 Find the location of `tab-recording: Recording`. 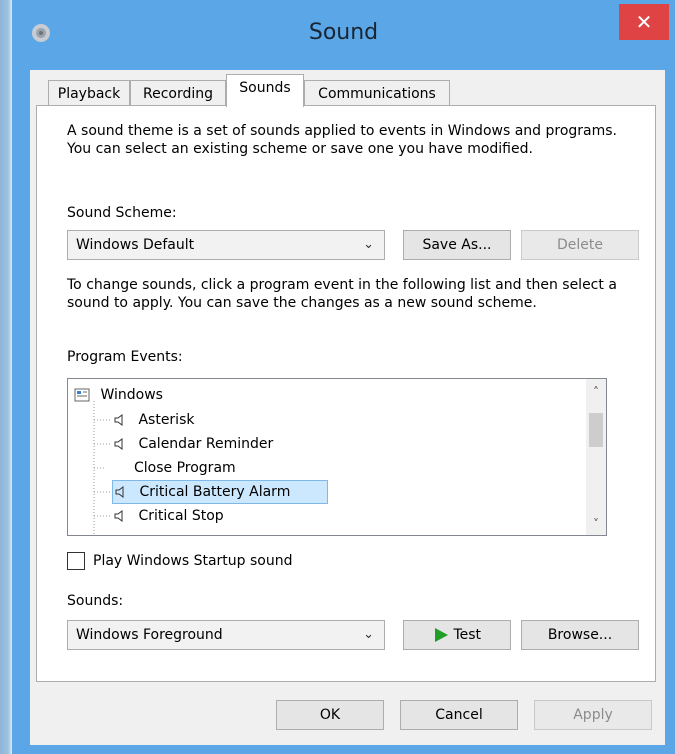

tab-recording: Recording is located at coordinates (178, 93).